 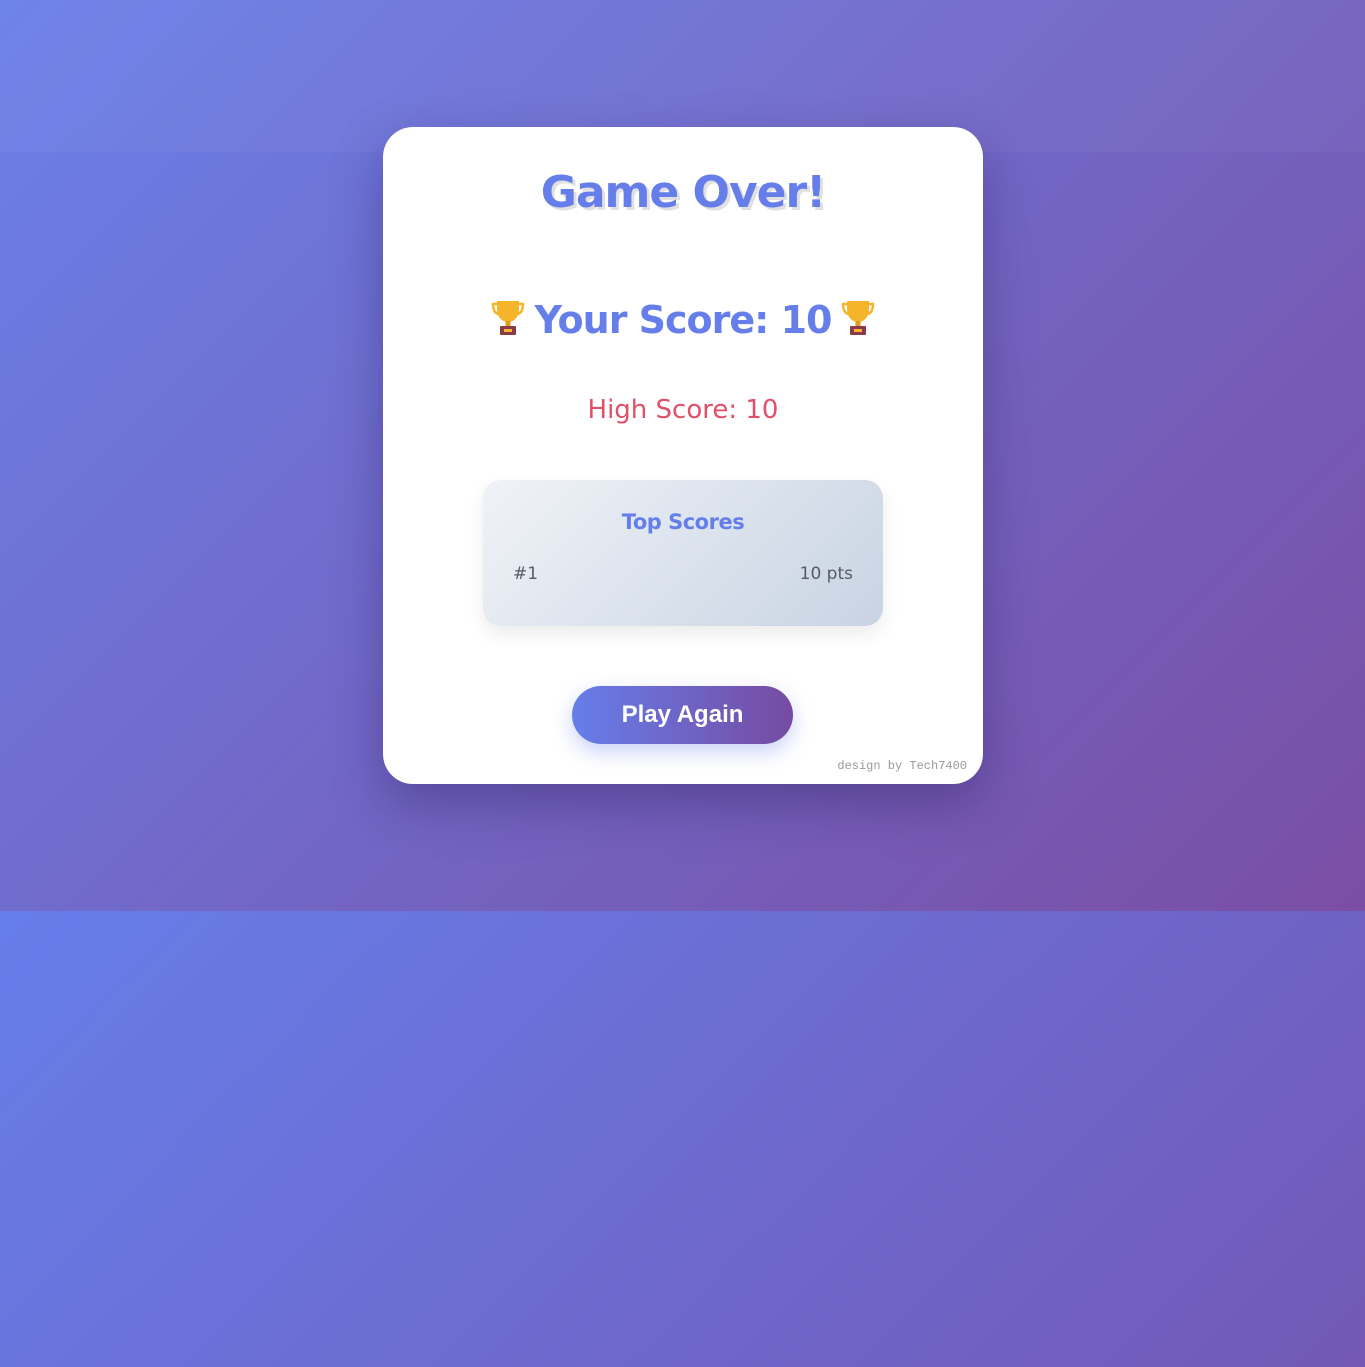 What do you see at coordinates (902, 766) in the screenshot?
I see `credit-text: design by Tech7400` at bounding box center [902, 766].